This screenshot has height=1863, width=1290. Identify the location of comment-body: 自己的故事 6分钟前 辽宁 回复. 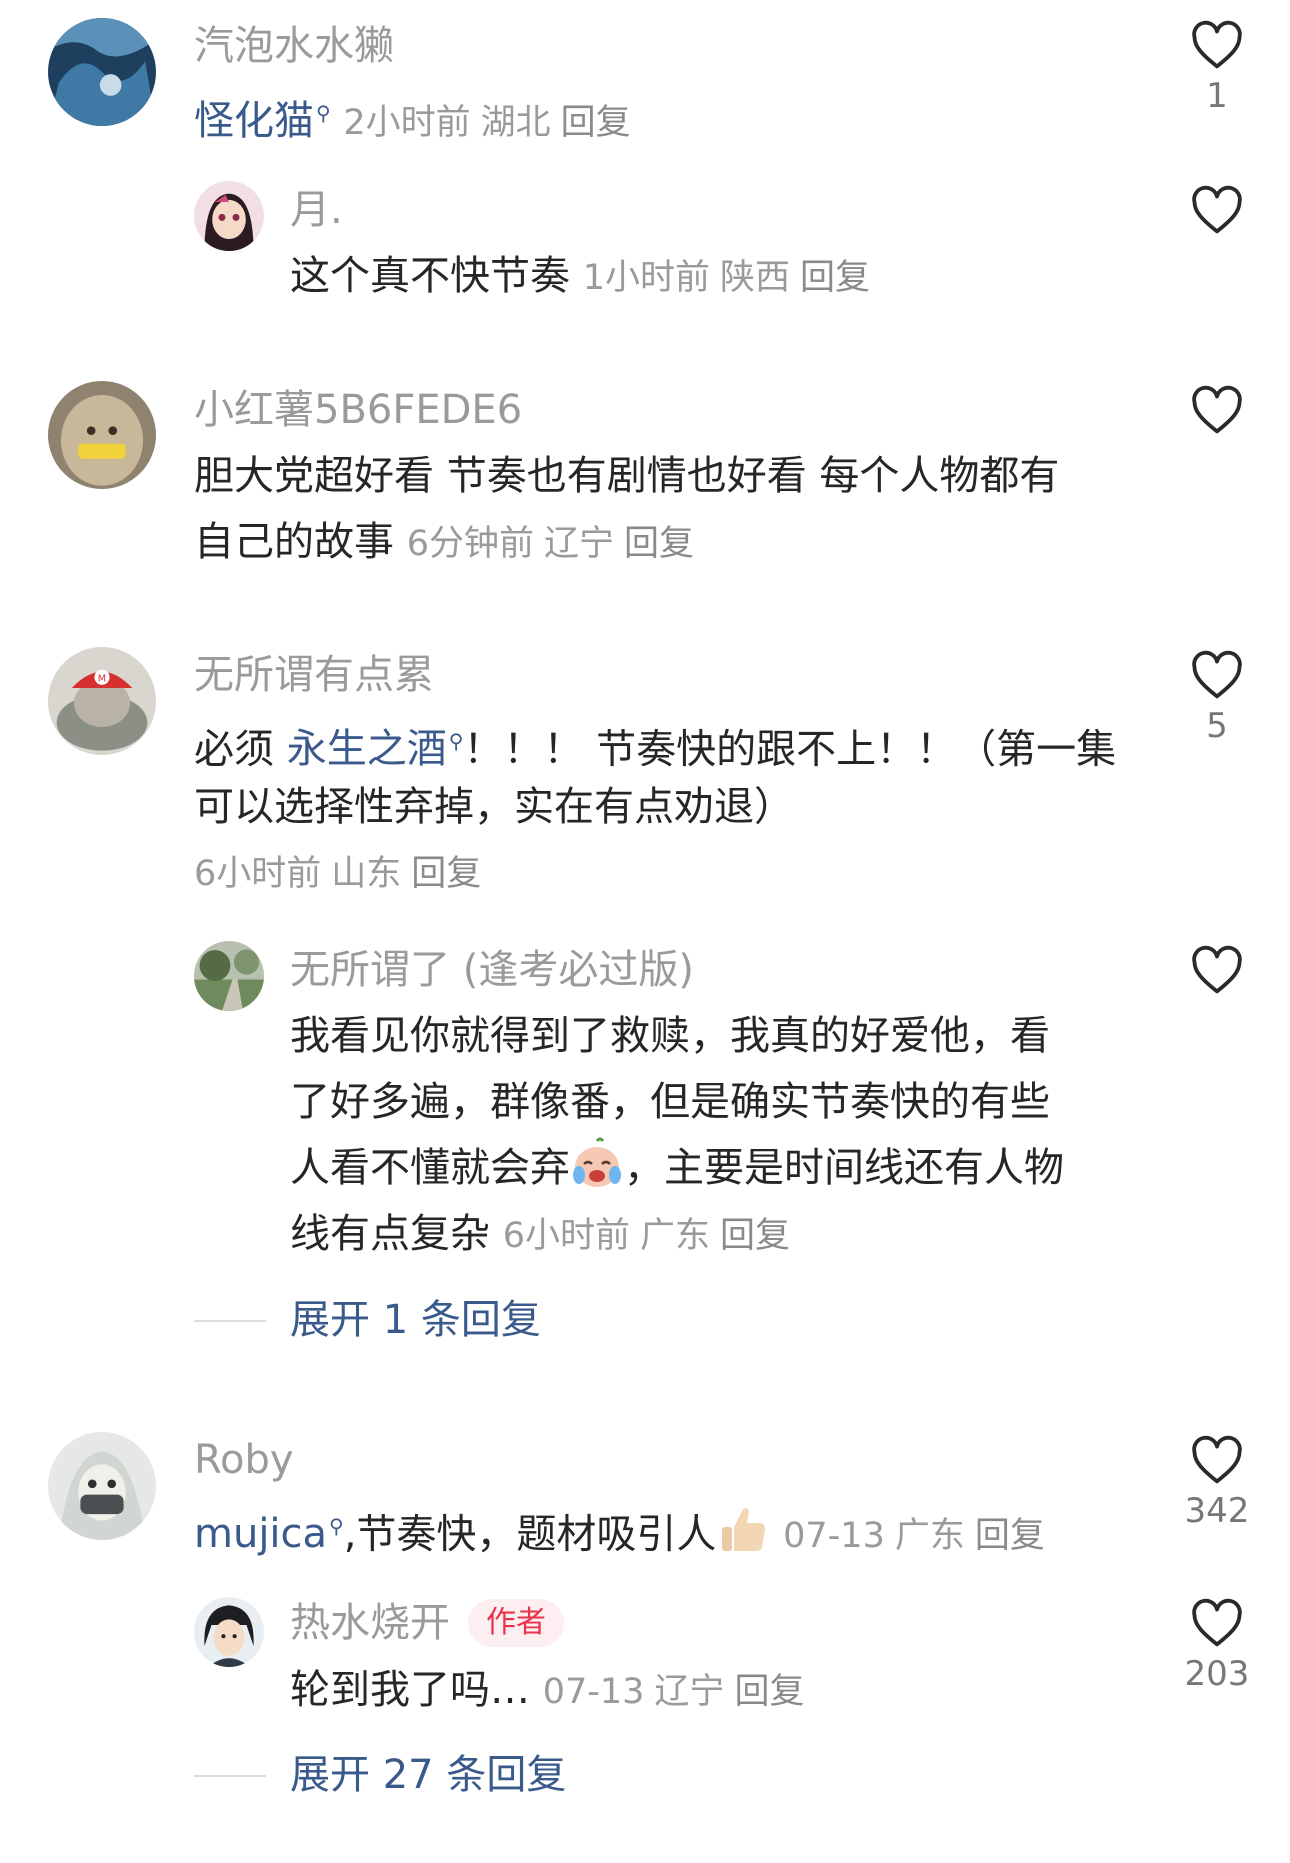
(444, 543).